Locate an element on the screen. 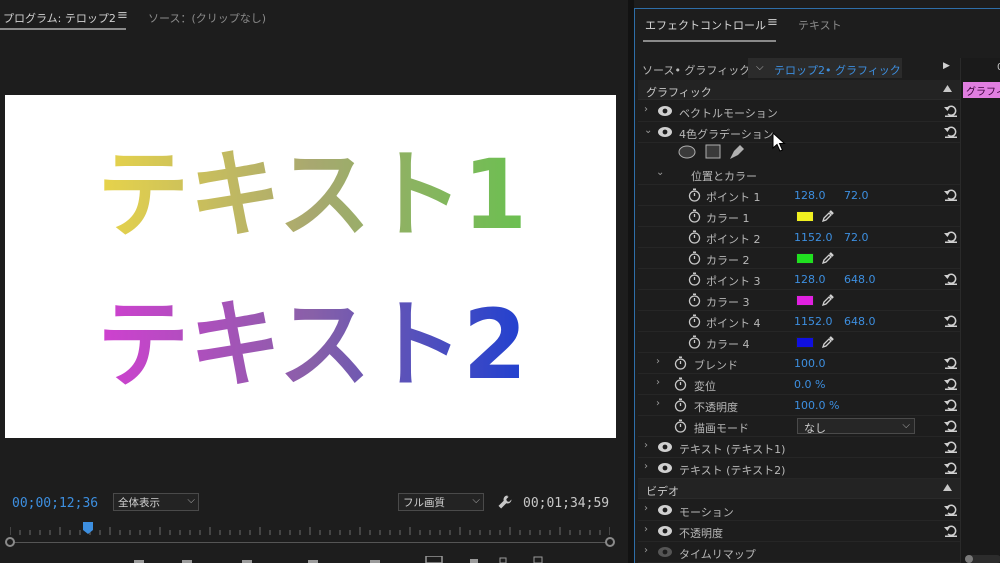 This screenshot has width=1000, height=563. param-value: 0.0 % is located at coordinates (809, 384).